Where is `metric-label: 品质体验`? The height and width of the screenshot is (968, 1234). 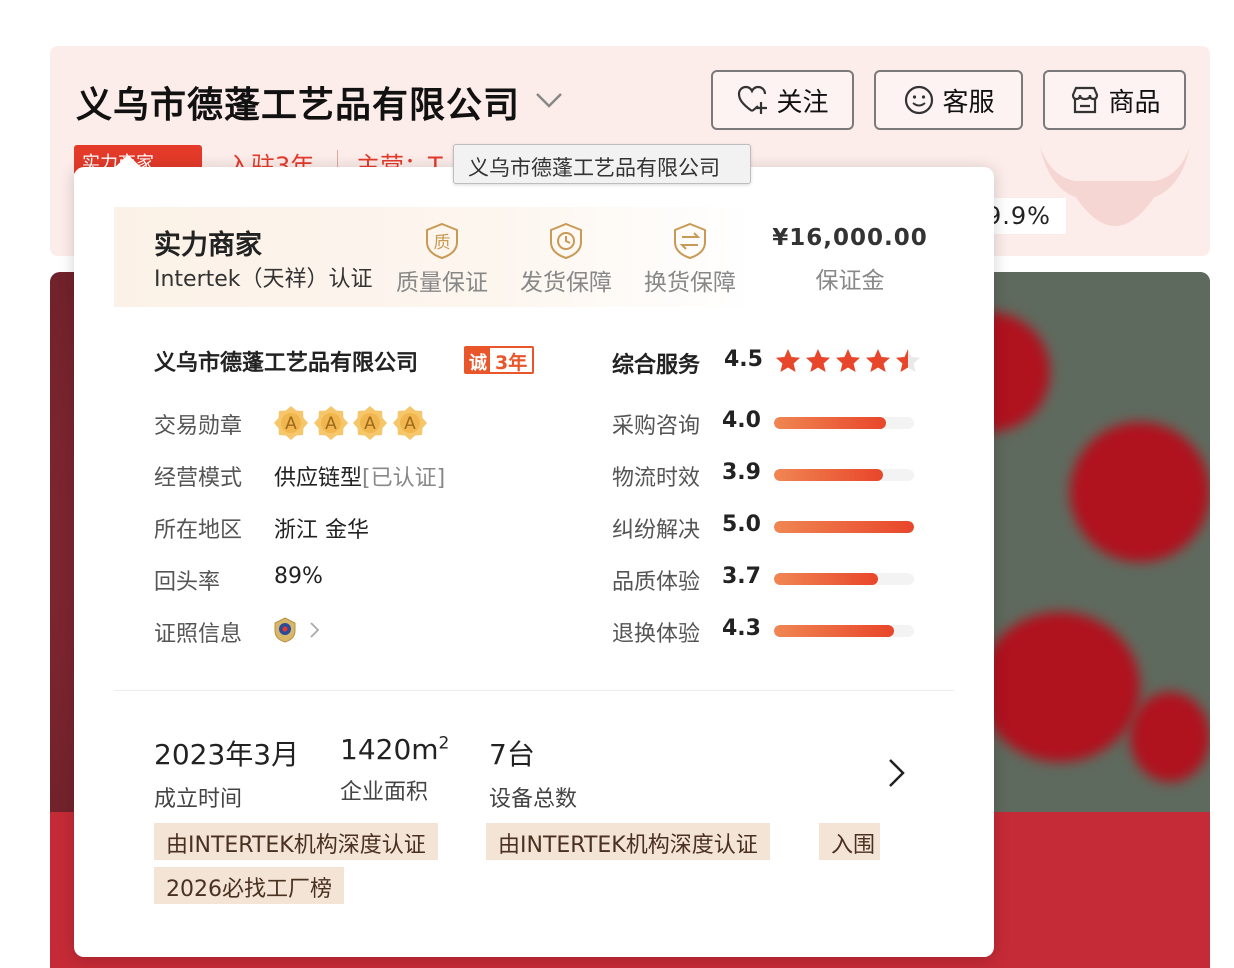
metric-label: 品质体验 is located at coordinates (656, 582).